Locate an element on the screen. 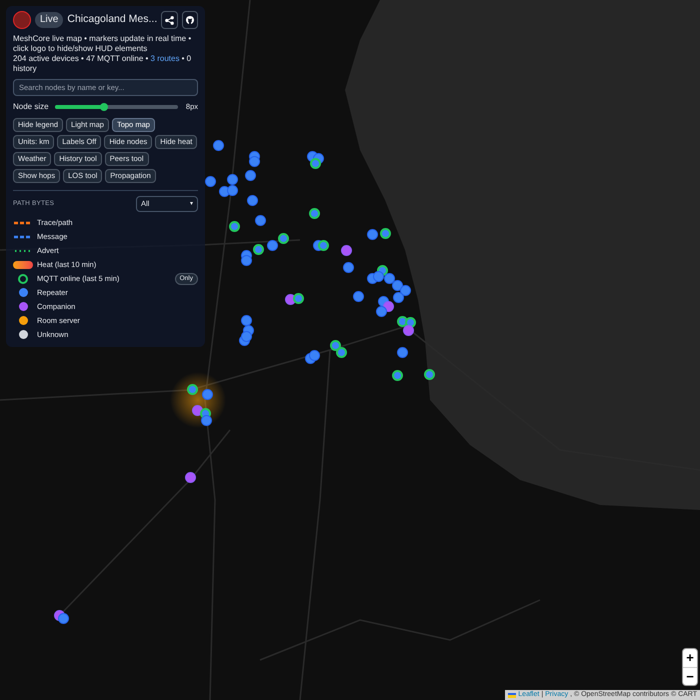 This screenshot has height=700, width=700. zoom-out-button: − is located at coordinates (690, 676).